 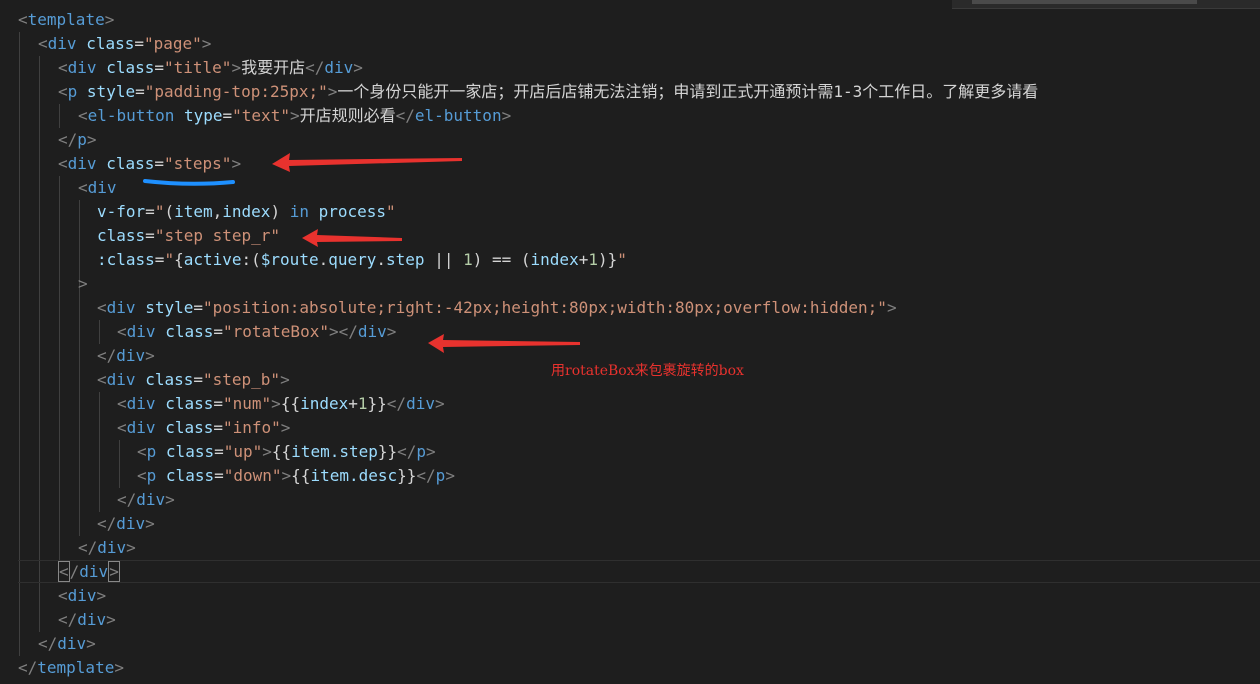 I want to click on red-arrow-rotatebox, so click(x=504, y=343).